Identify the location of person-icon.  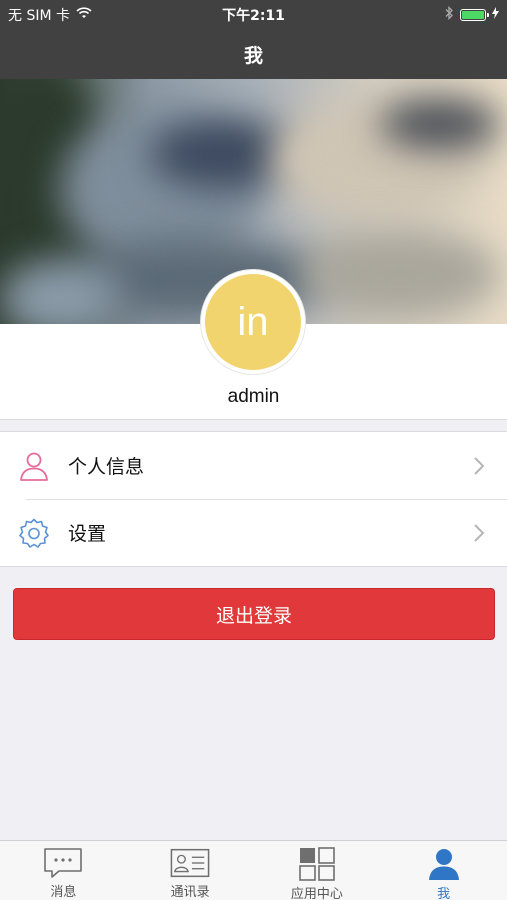
(34, 466).